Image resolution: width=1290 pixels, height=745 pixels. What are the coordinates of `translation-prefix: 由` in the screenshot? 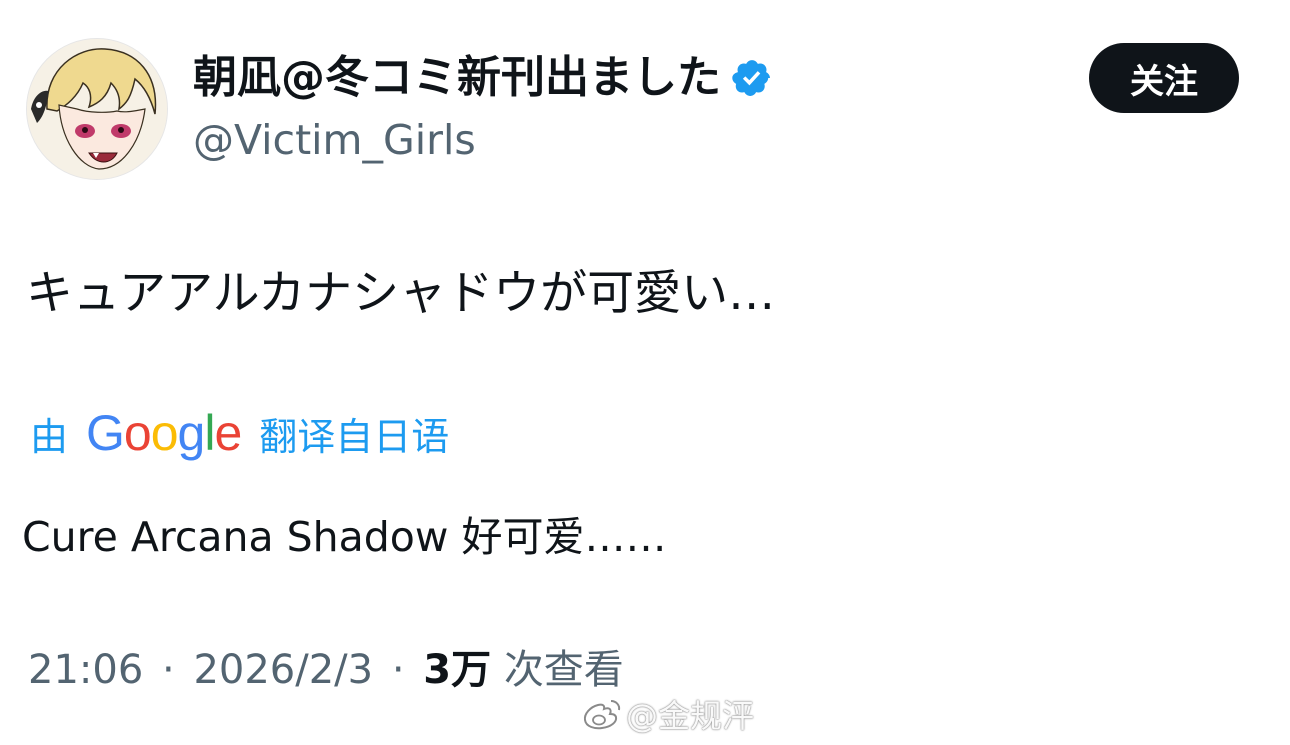 It's located at (49, 436).